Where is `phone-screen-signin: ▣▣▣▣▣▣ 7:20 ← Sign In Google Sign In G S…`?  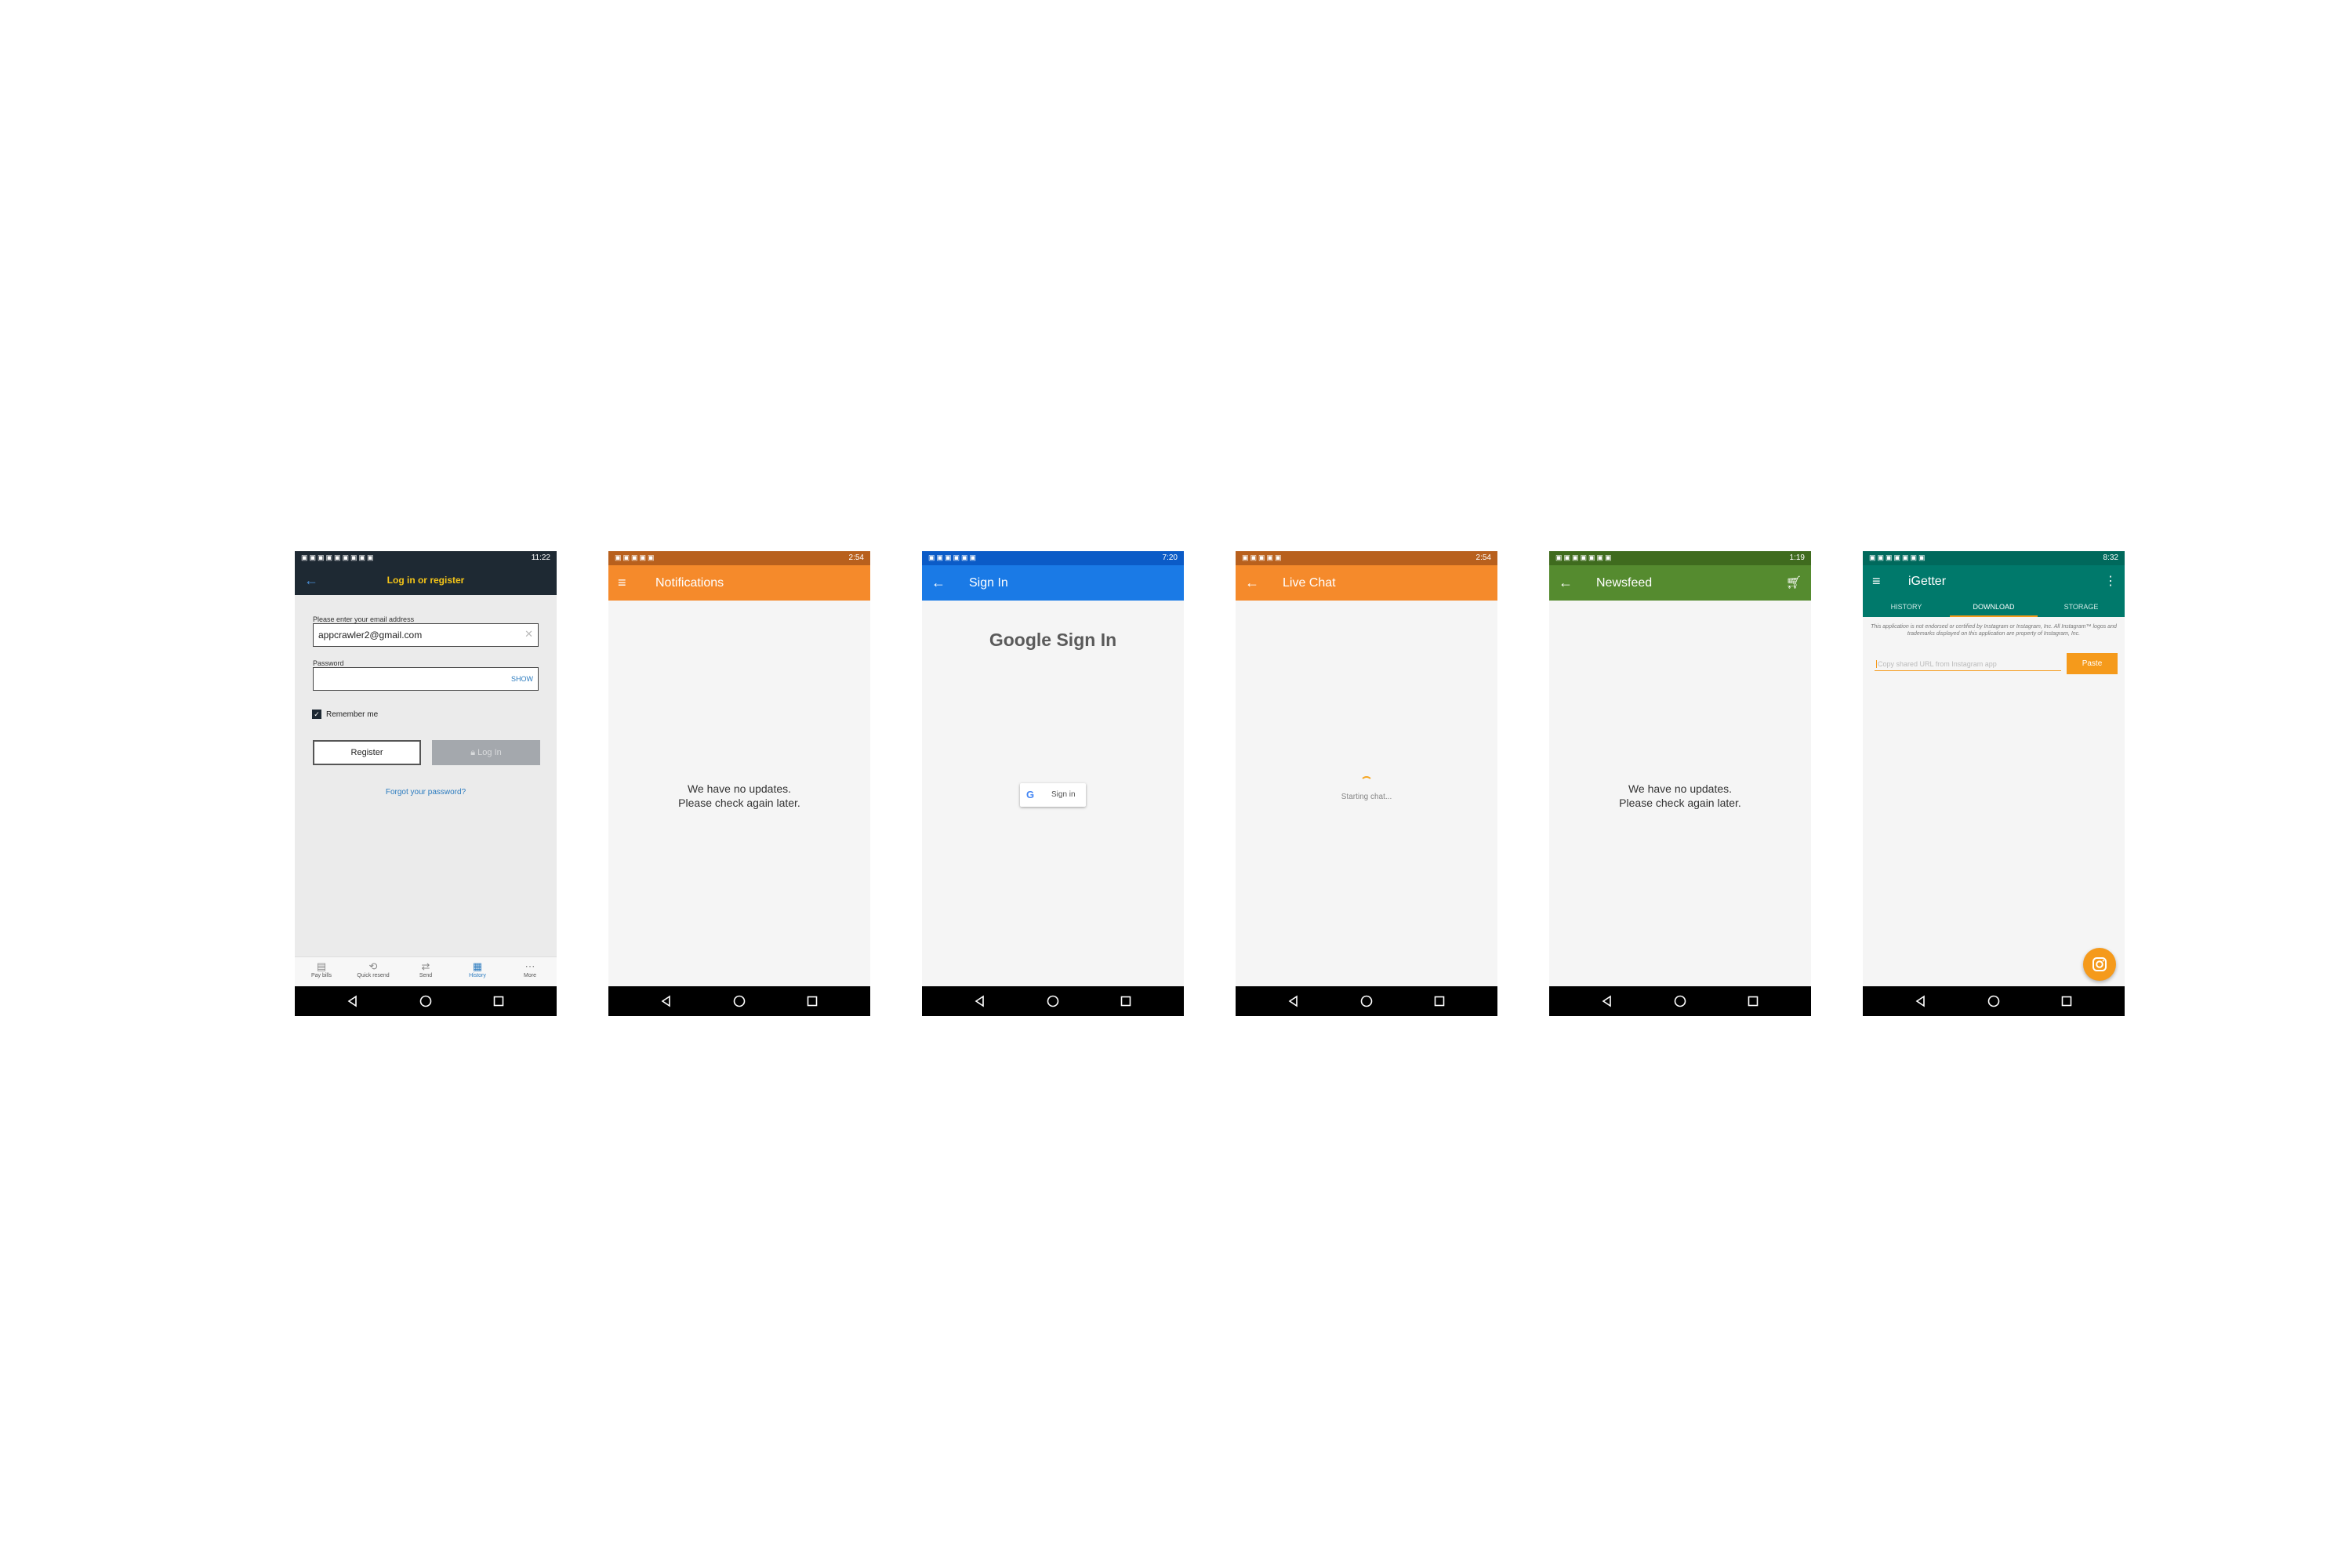 phone-screen-signin: ▣▣▣▣▣▣ 7:20 ← Sign In Google Sign In G S… is located at coordinates (1053, 783).